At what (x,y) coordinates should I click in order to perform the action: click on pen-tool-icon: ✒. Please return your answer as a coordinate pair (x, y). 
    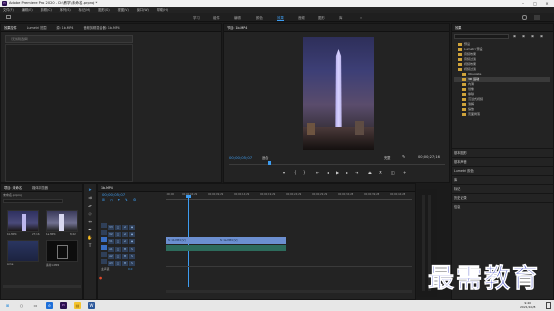
    Looking at the image, I should click on (90, 229).